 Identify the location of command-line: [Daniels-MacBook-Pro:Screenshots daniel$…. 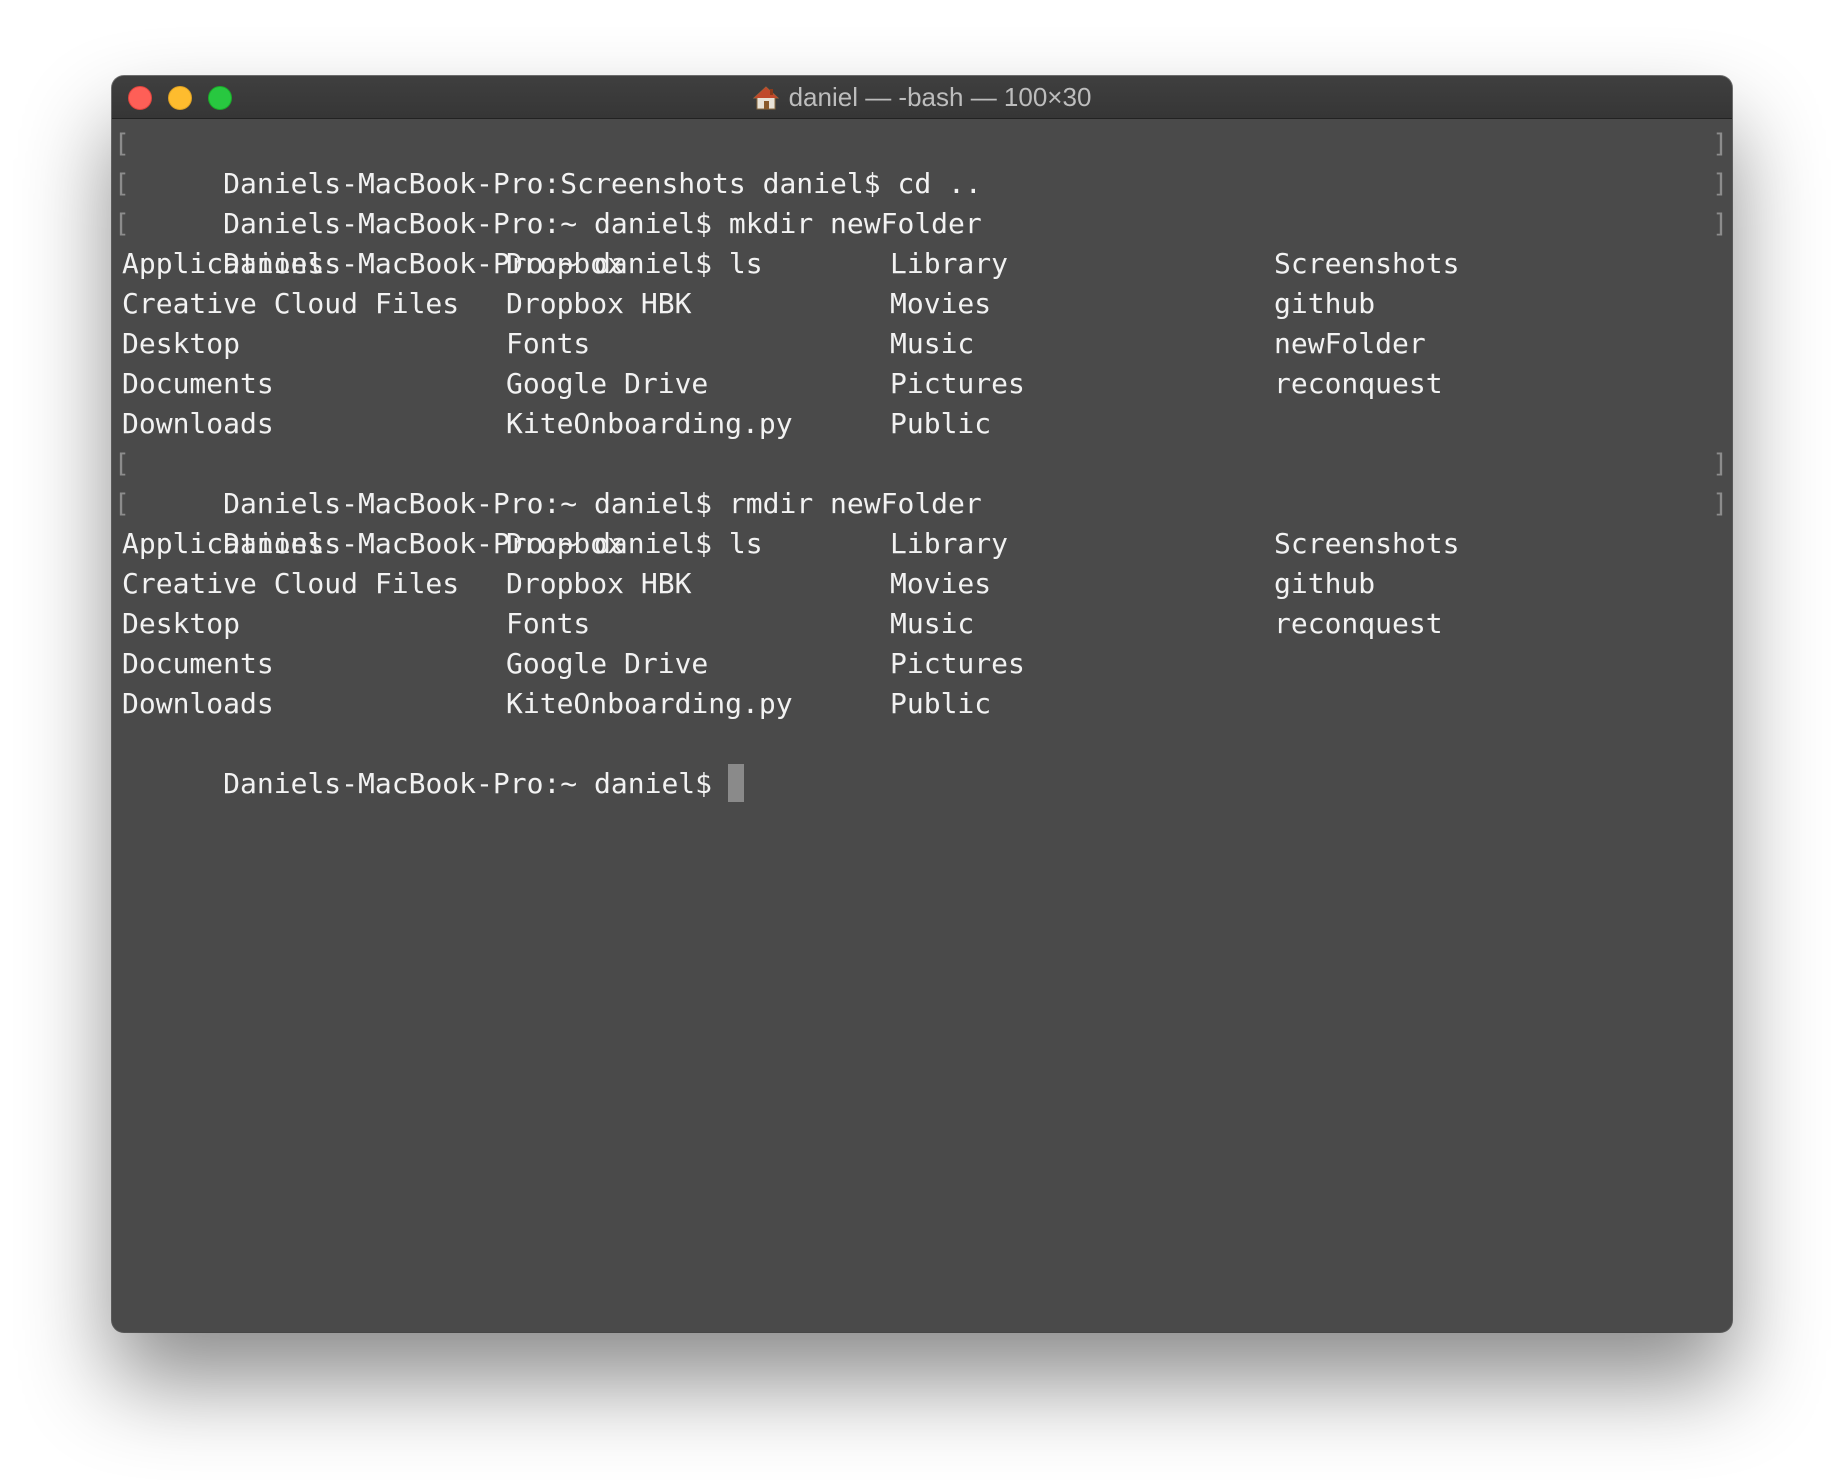
(921, 162).